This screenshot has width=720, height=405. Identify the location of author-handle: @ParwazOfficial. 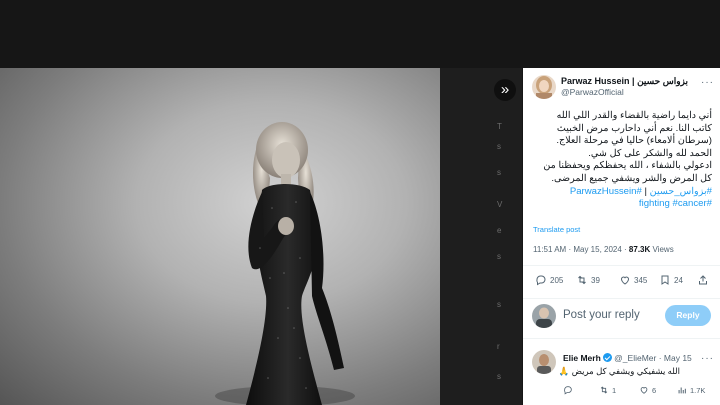
(592, 92).